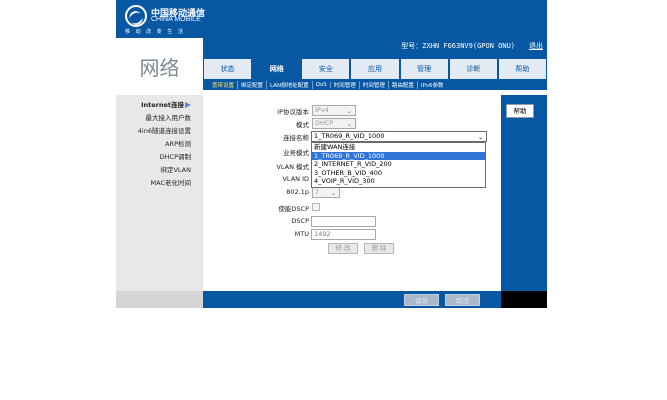 Image resolution: width=667 pixels, height=400 pixels. What do you see at coordinates (536, 46) in the screenshot?
I see `logout-link: 退出` at bounding box center [536, 46].